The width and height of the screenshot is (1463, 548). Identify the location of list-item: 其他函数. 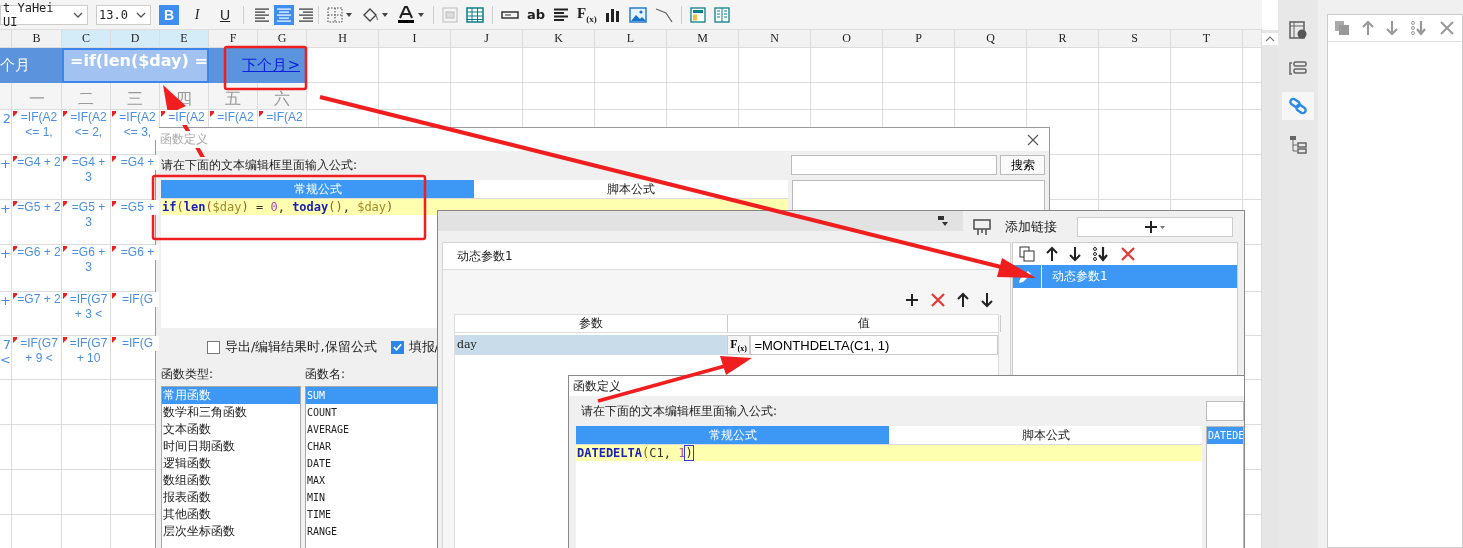
(231, 514).